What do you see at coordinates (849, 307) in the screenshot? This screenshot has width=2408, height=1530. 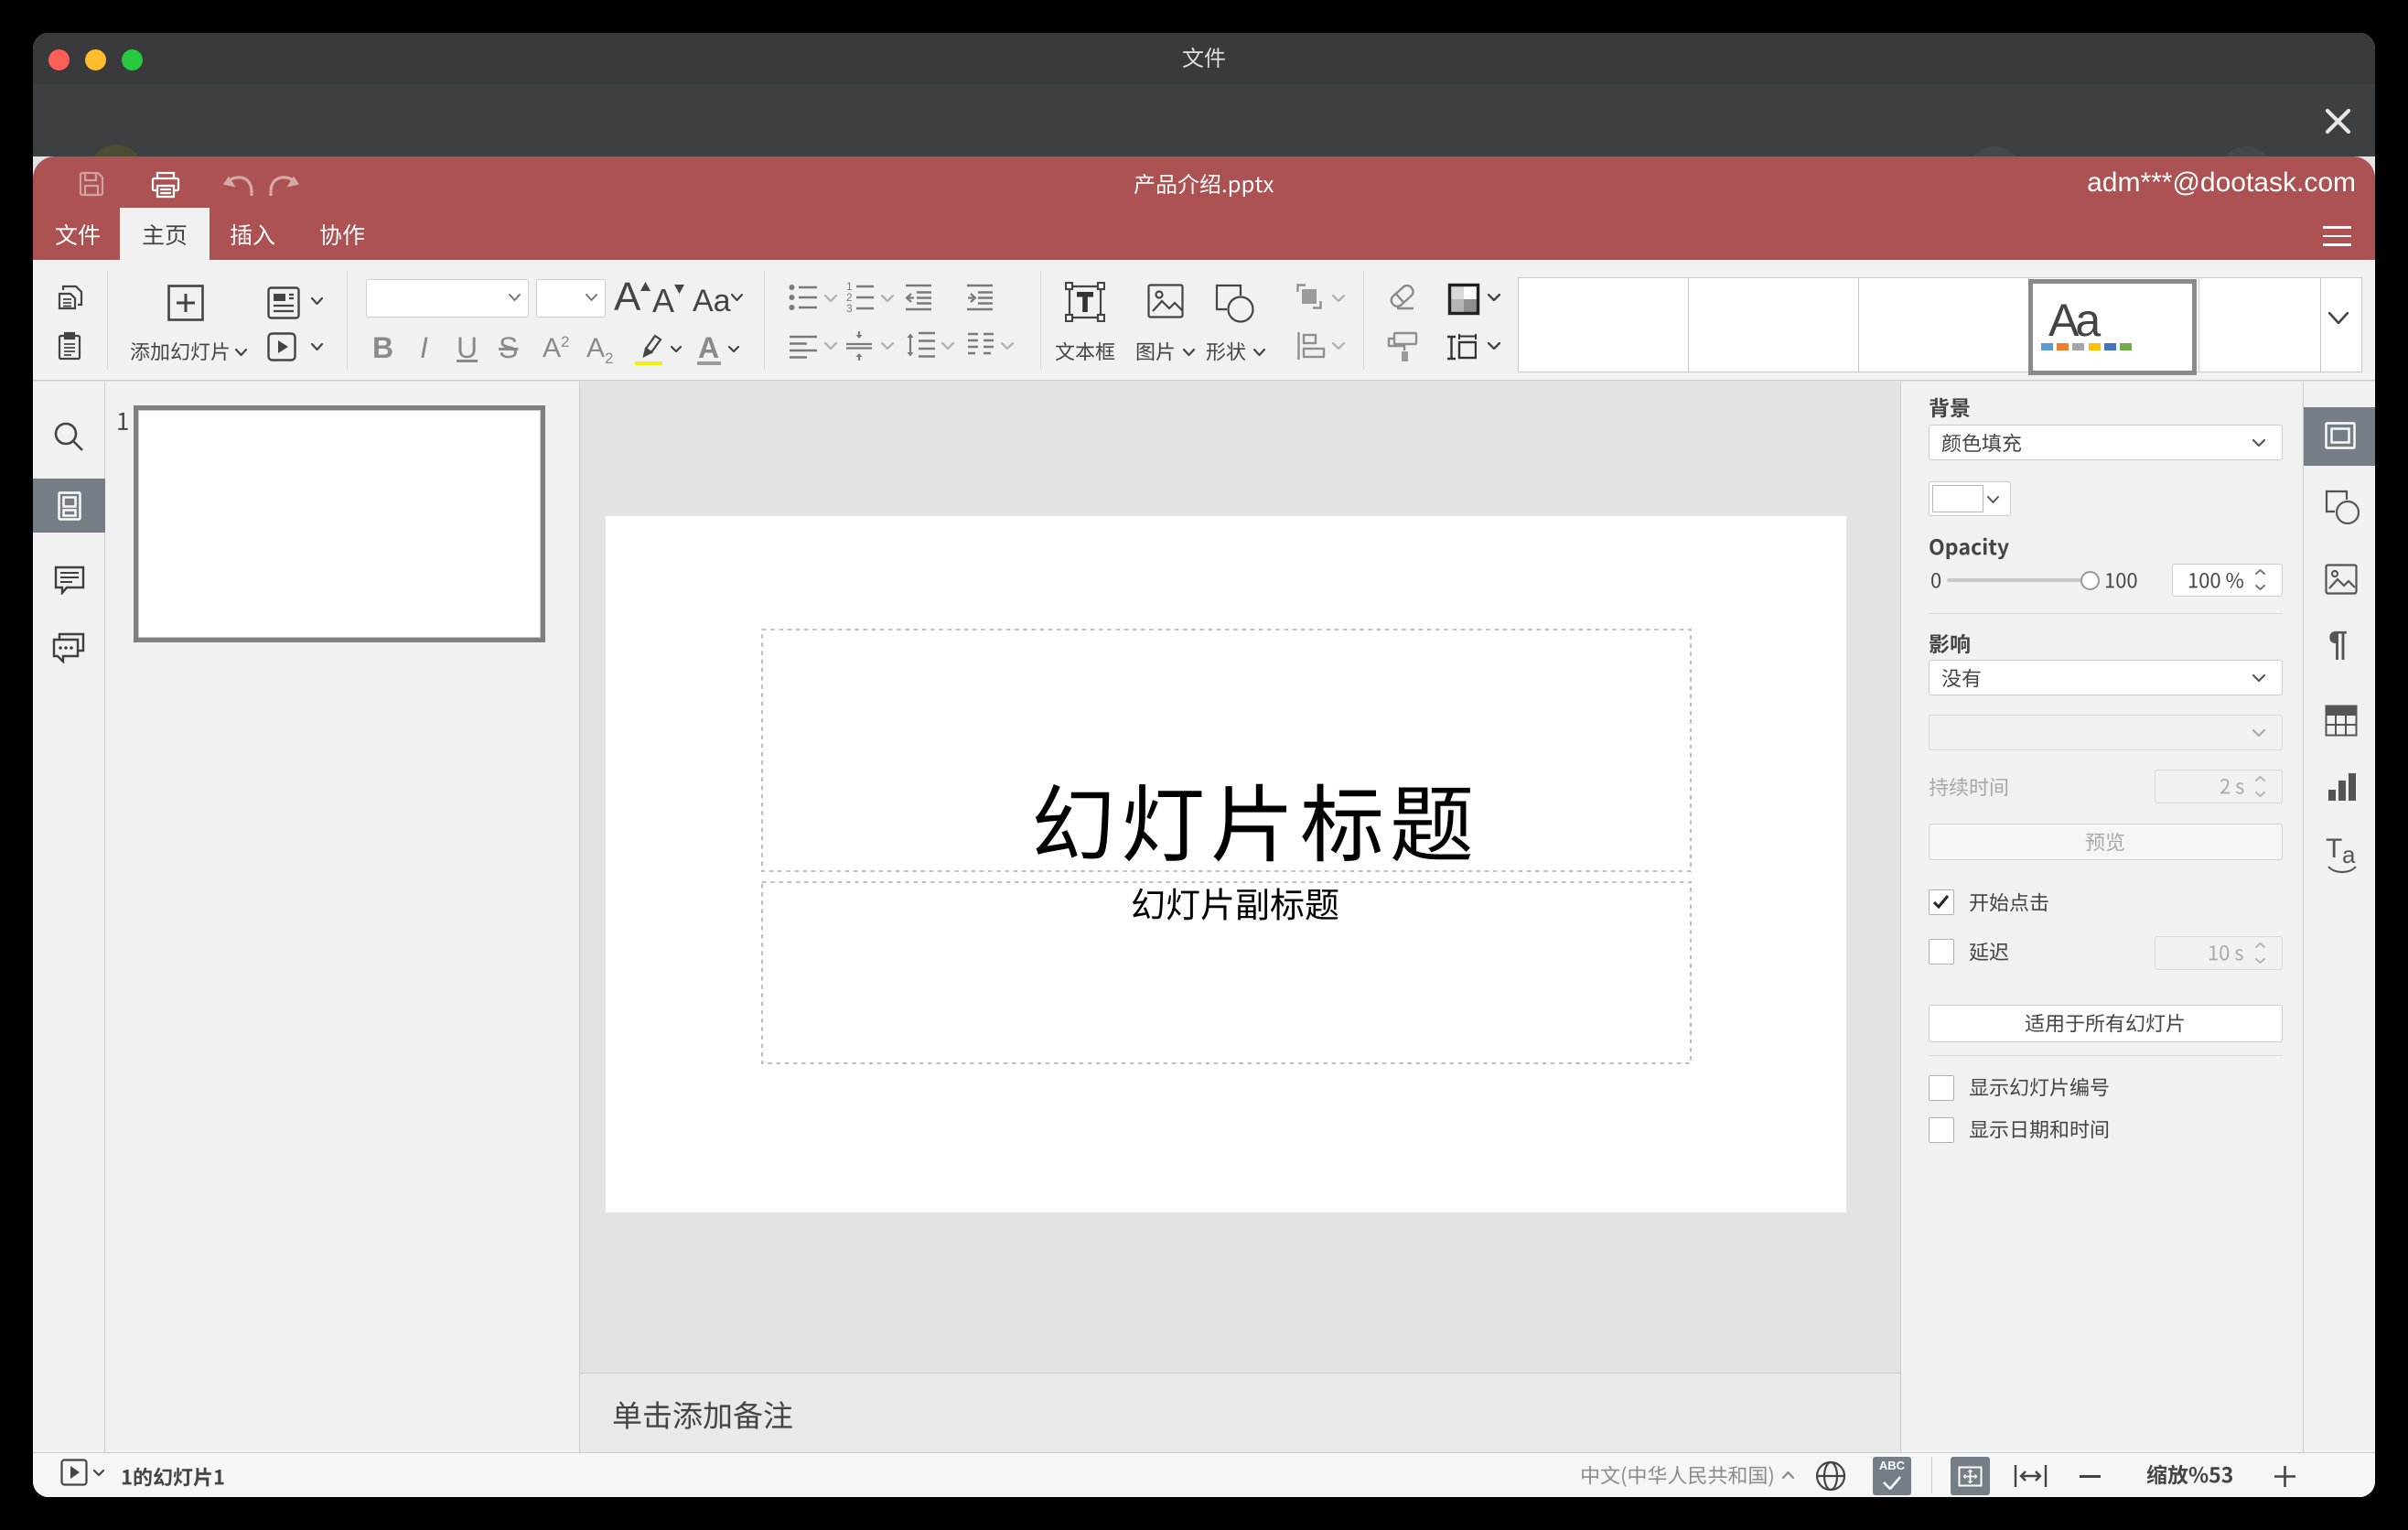 I see `svg-text: 3` at bounding box center [849, 307].